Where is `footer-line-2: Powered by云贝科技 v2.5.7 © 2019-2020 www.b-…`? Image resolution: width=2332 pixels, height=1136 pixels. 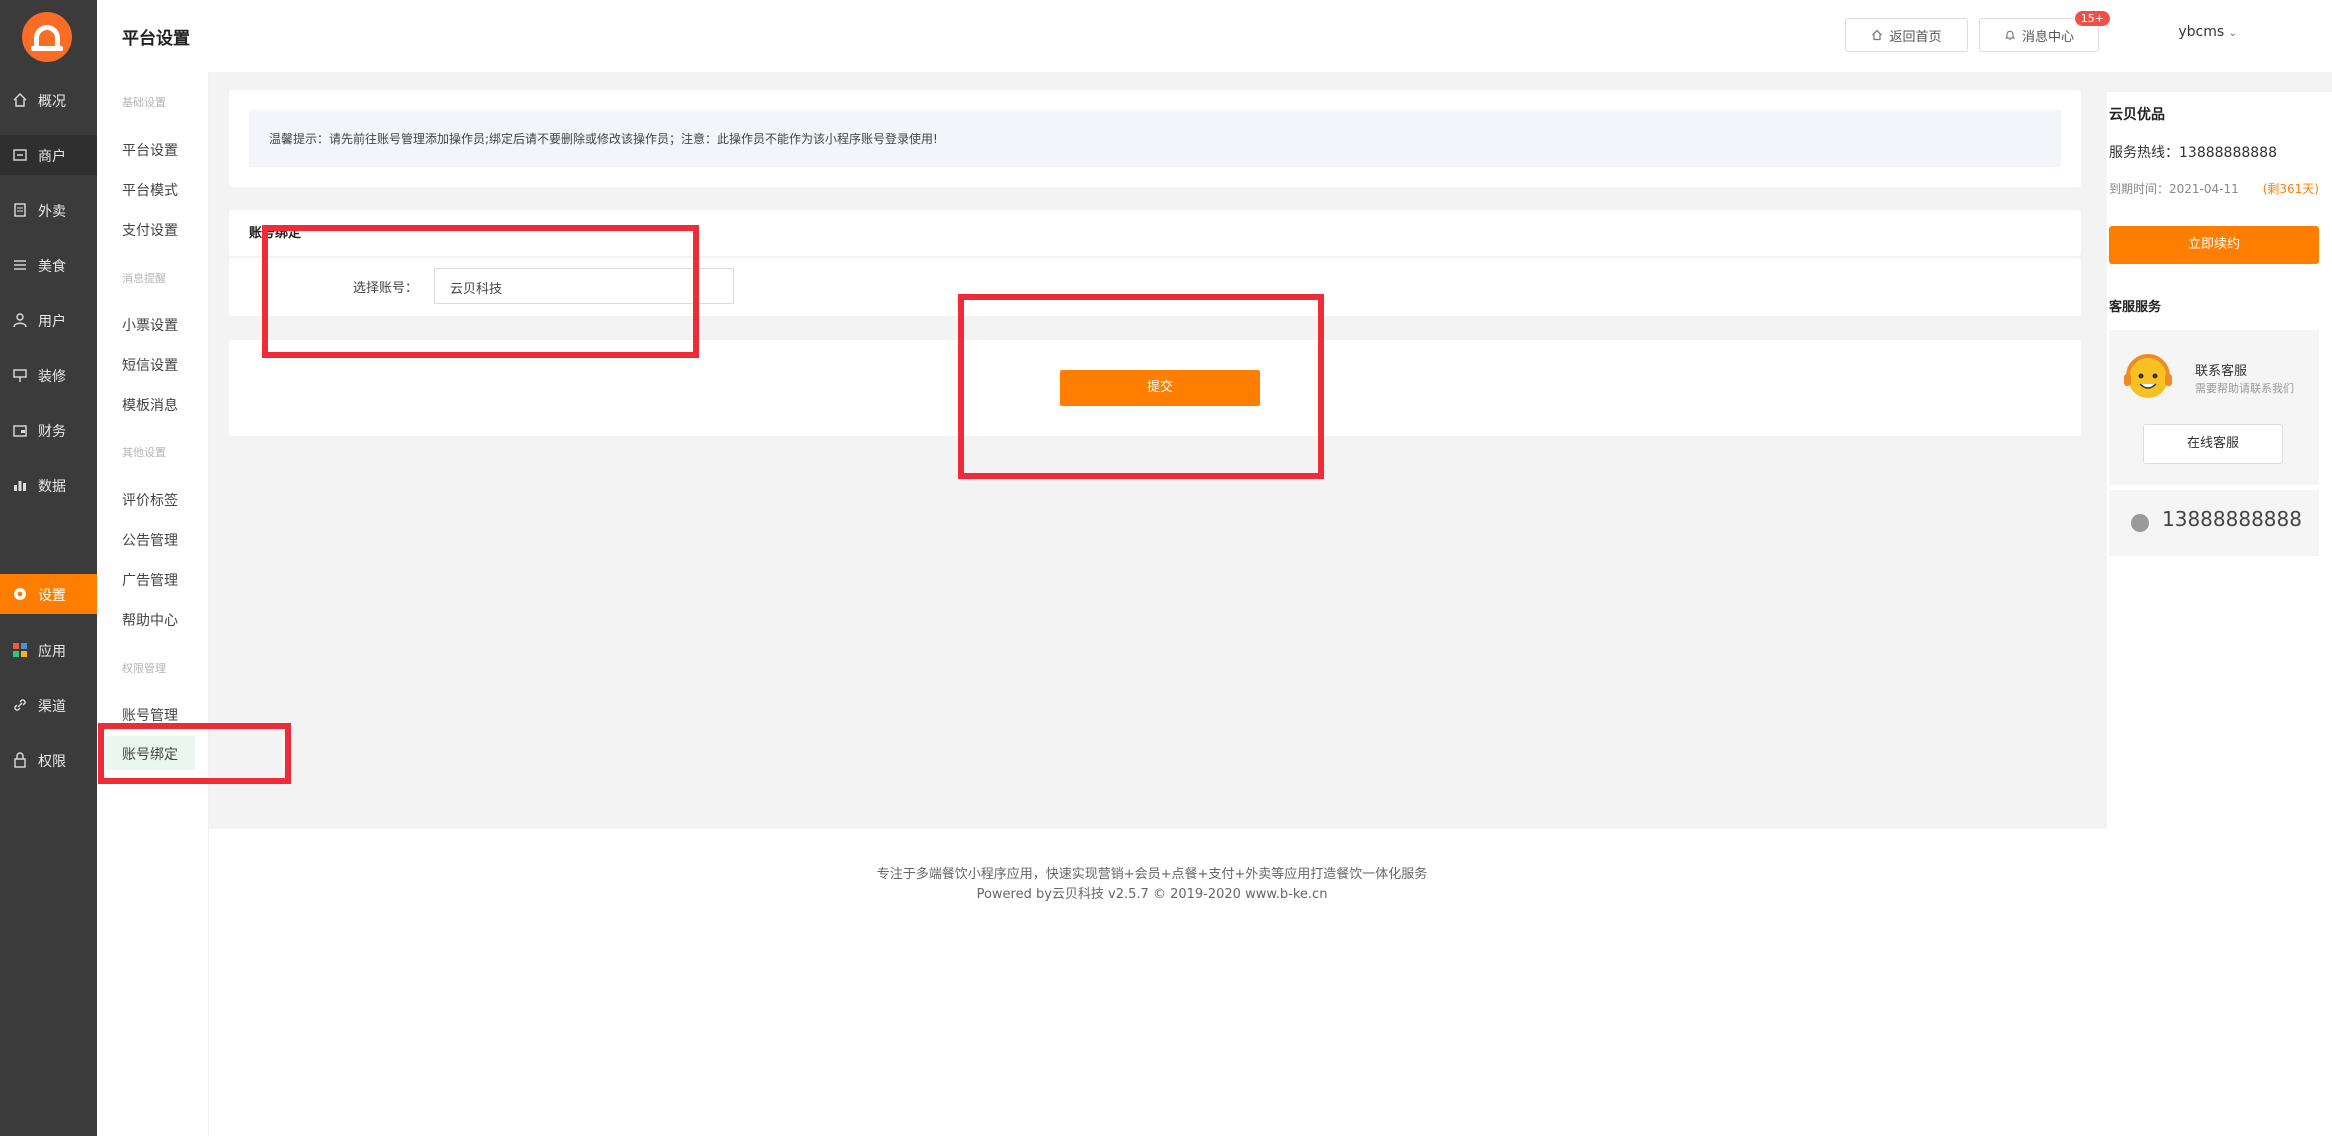 footer-line-2: Powered by云贝科技 v2.5.7 © 2019-2020 www.b-… is located at coordinates (1152, 894).